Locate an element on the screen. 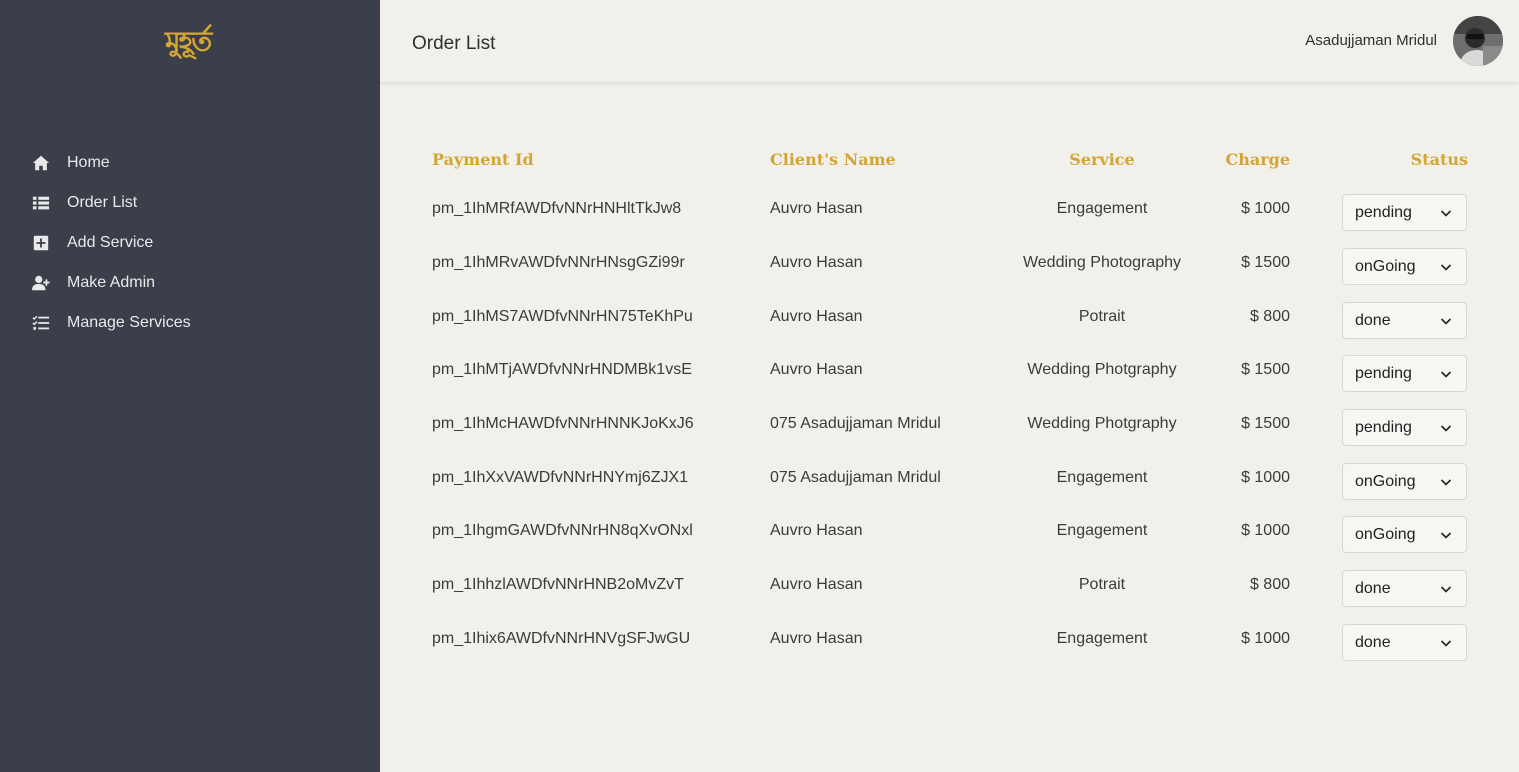  sidebar-item-label: Order List is located at coordinates (102, 202).